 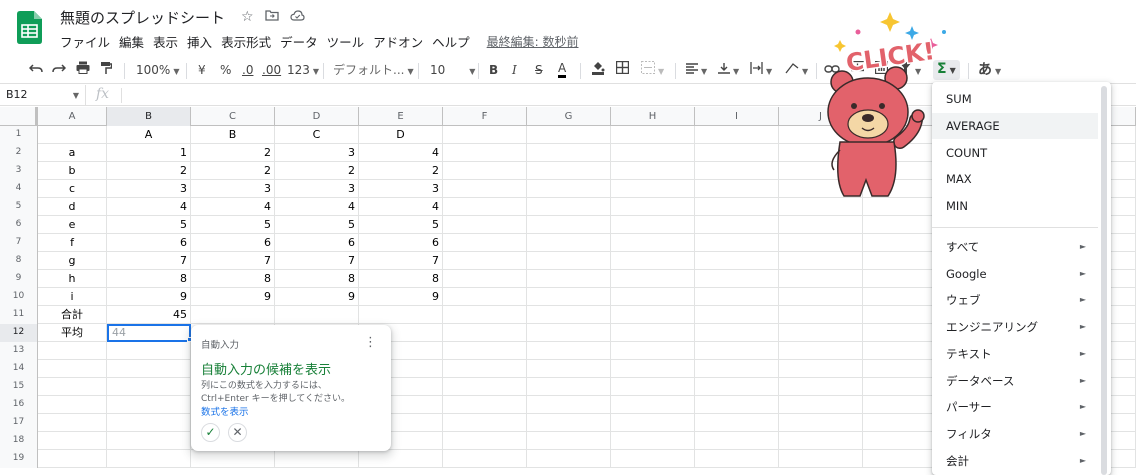 I want to click on function-min: MIN, so click(x=1015, y=206).